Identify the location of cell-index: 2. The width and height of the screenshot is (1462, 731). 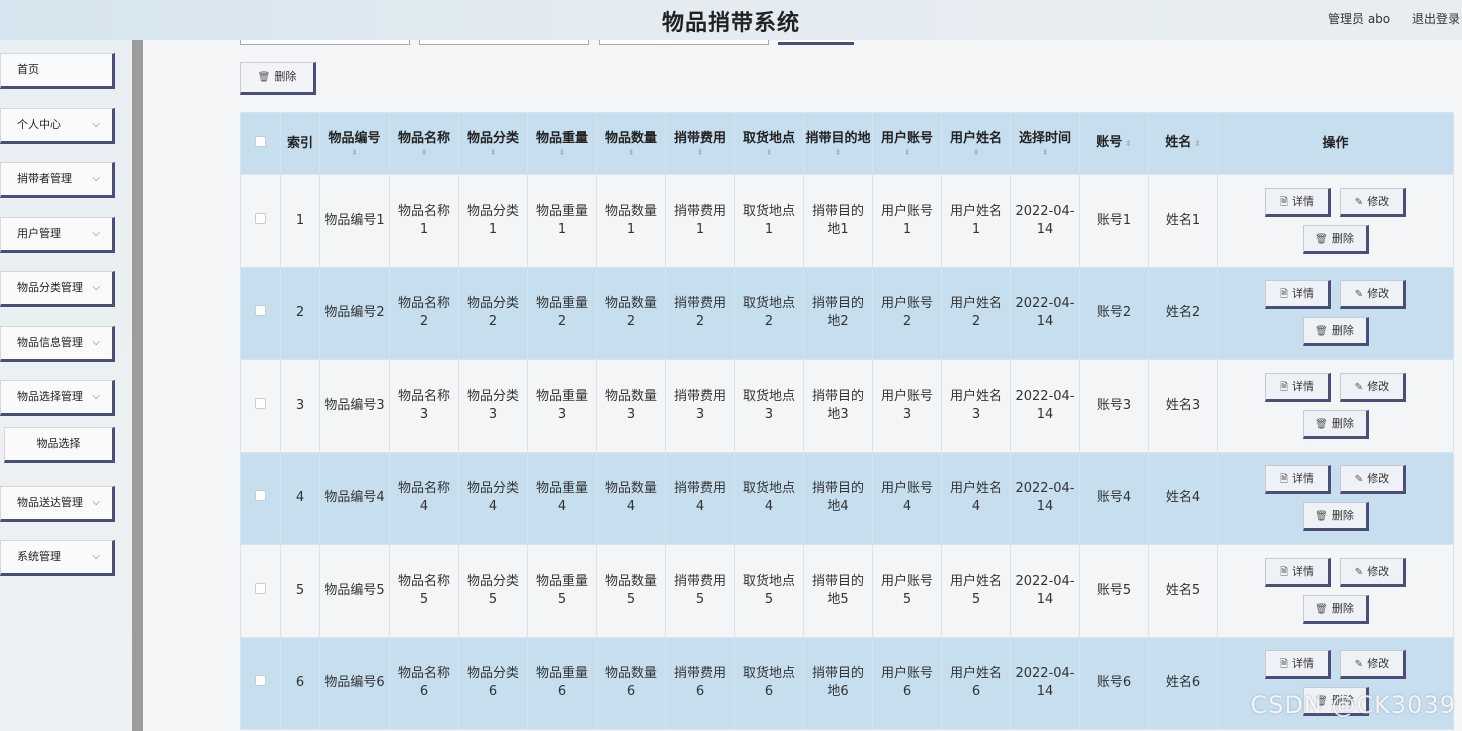
(300, 313).